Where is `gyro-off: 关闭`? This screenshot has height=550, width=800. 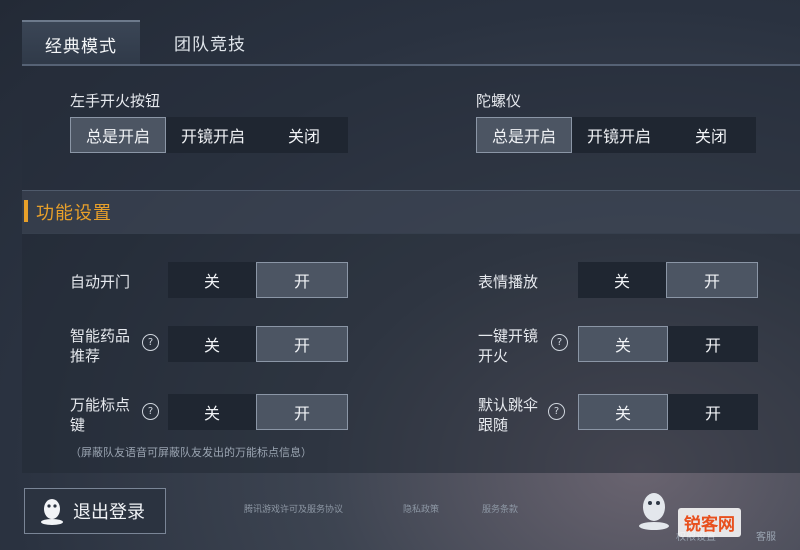 gyro-off: 关闭 is located at coordinates (711, 135).